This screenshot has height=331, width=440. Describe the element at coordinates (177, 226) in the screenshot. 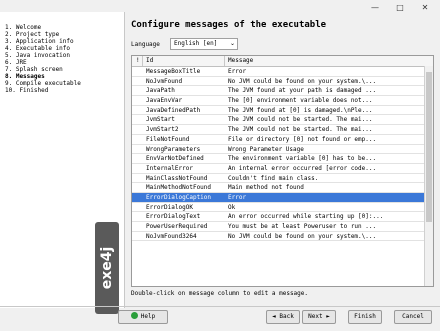

I see `row-id-cell: PowerUserRequired` at that location.